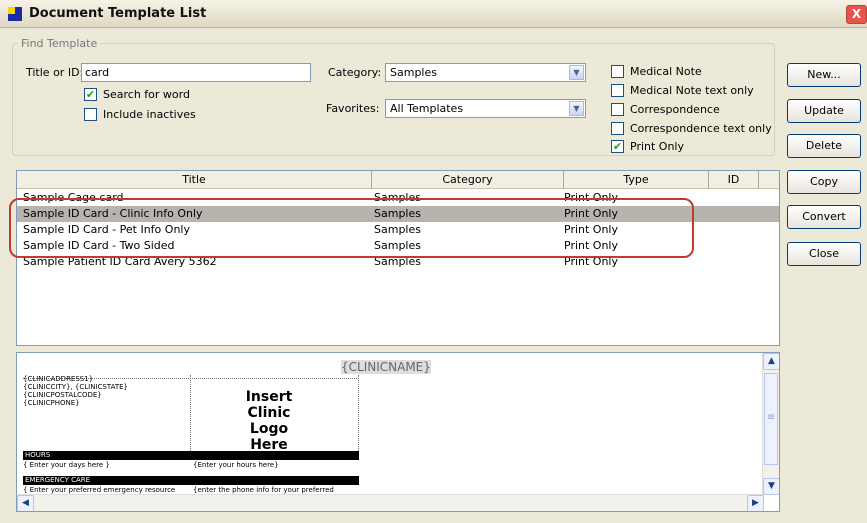 This screenshot has width=867, height=523. What do you see at coordinates (433, 14) in the screenshot?
I see `title-bar: Document Template List X` at bounding box center [433, 14].